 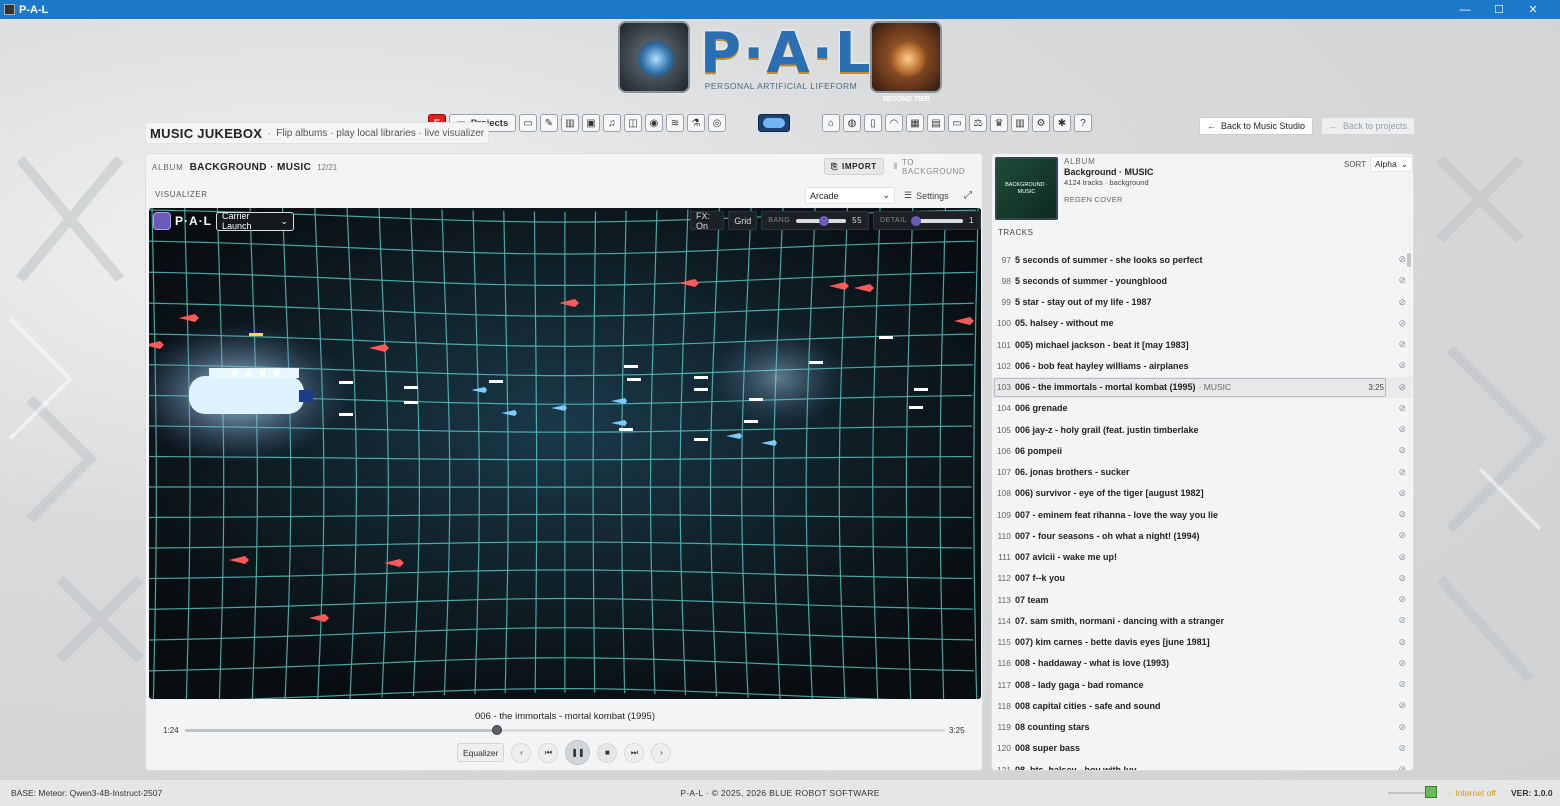 What do you see at coordinates (926, 195) in the screenshot?
I see `visualizer-settings-button: ☰ Settings` at bounding box center [926, 195].